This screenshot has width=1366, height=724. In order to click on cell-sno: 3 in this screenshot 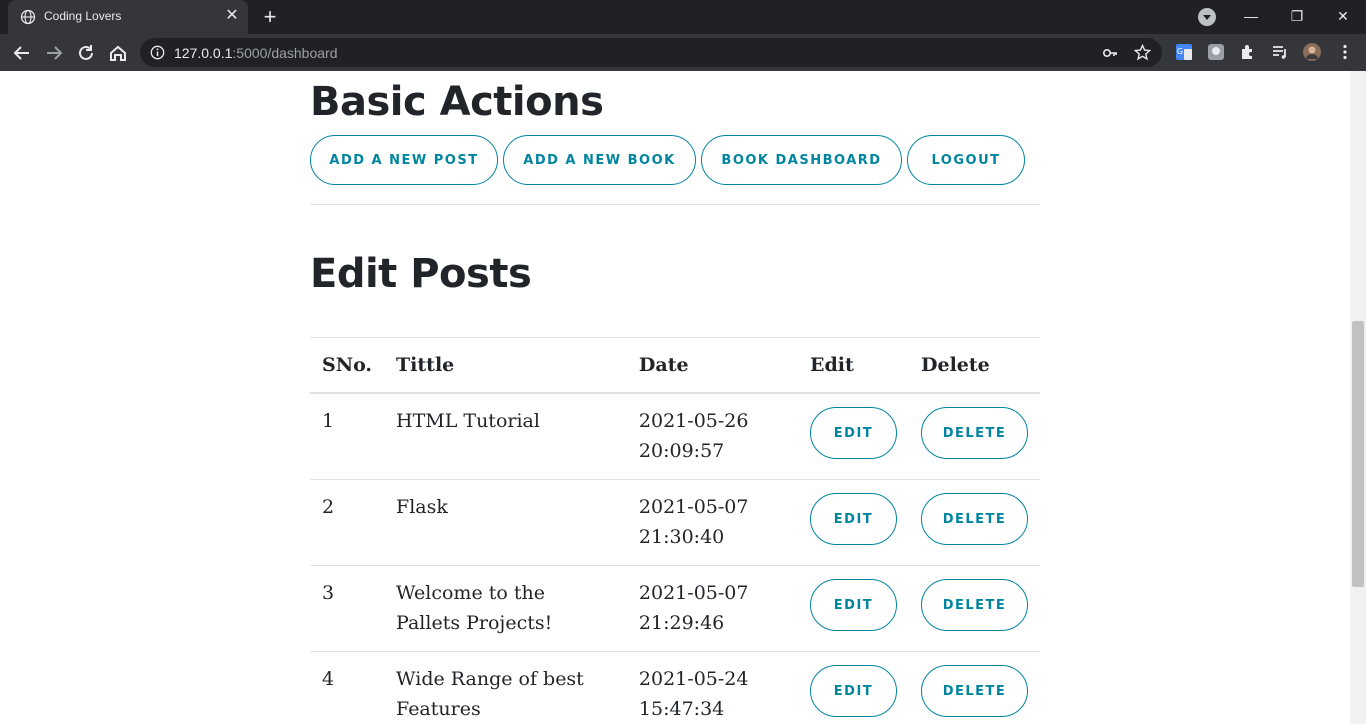, I will do `click(347, 608)`.